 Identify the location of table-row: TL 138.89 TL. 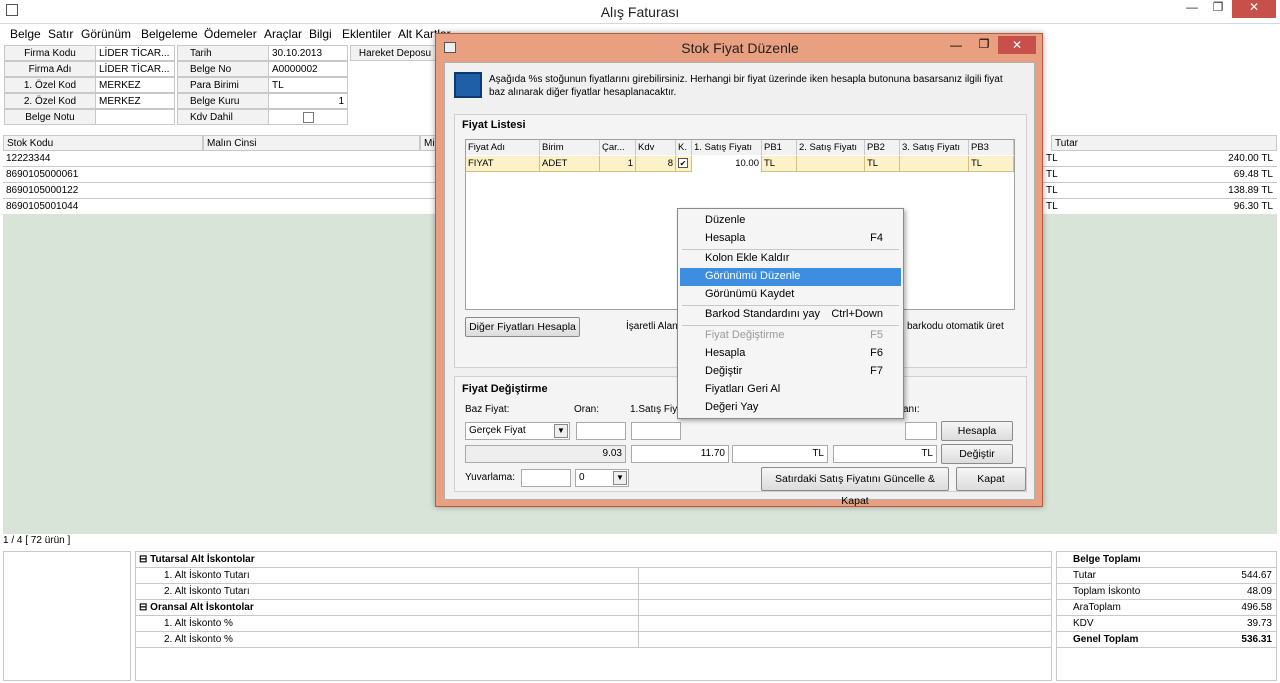
(1160, 191).